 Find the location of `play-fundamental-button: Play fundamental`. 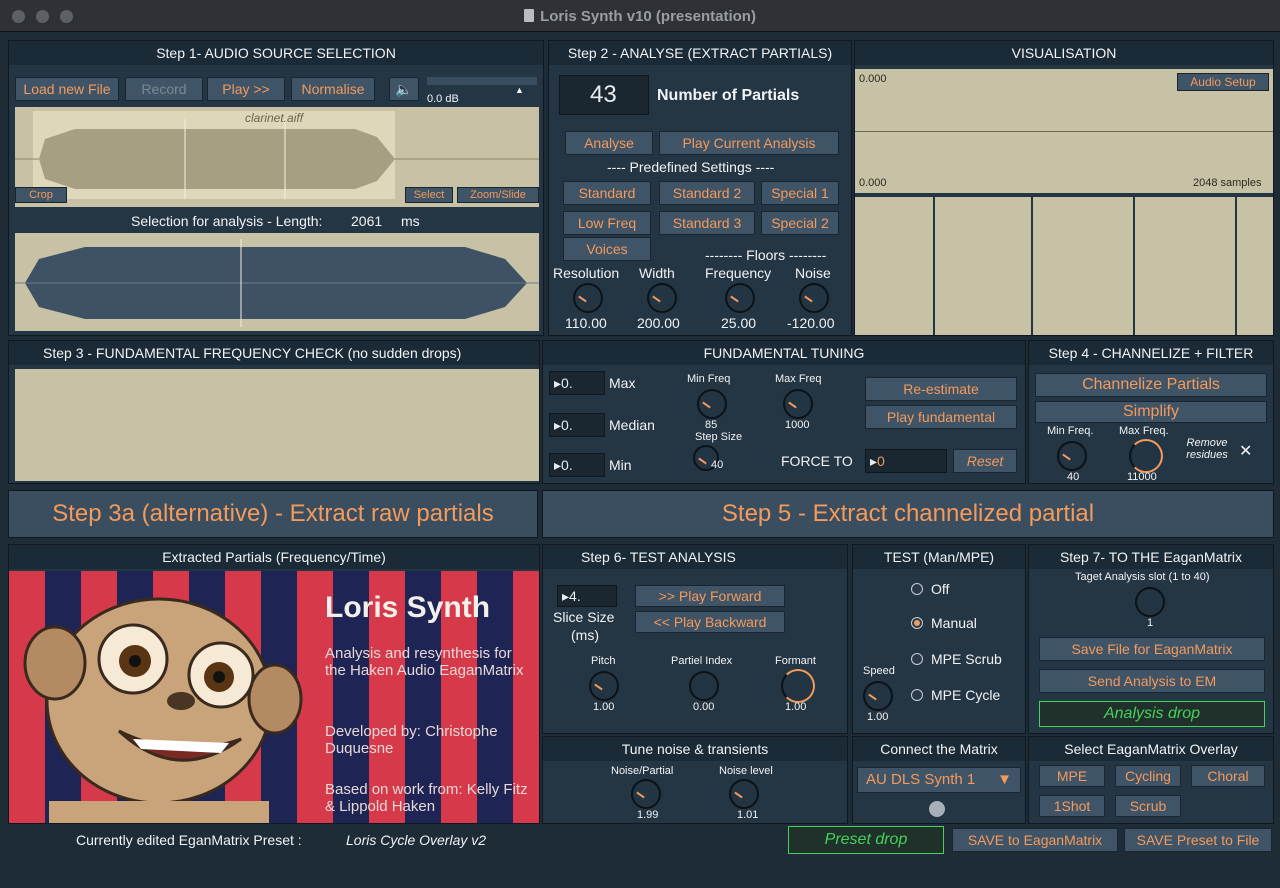

play-fundamental-button: Play fundamental is located at coordinates (941, 417).